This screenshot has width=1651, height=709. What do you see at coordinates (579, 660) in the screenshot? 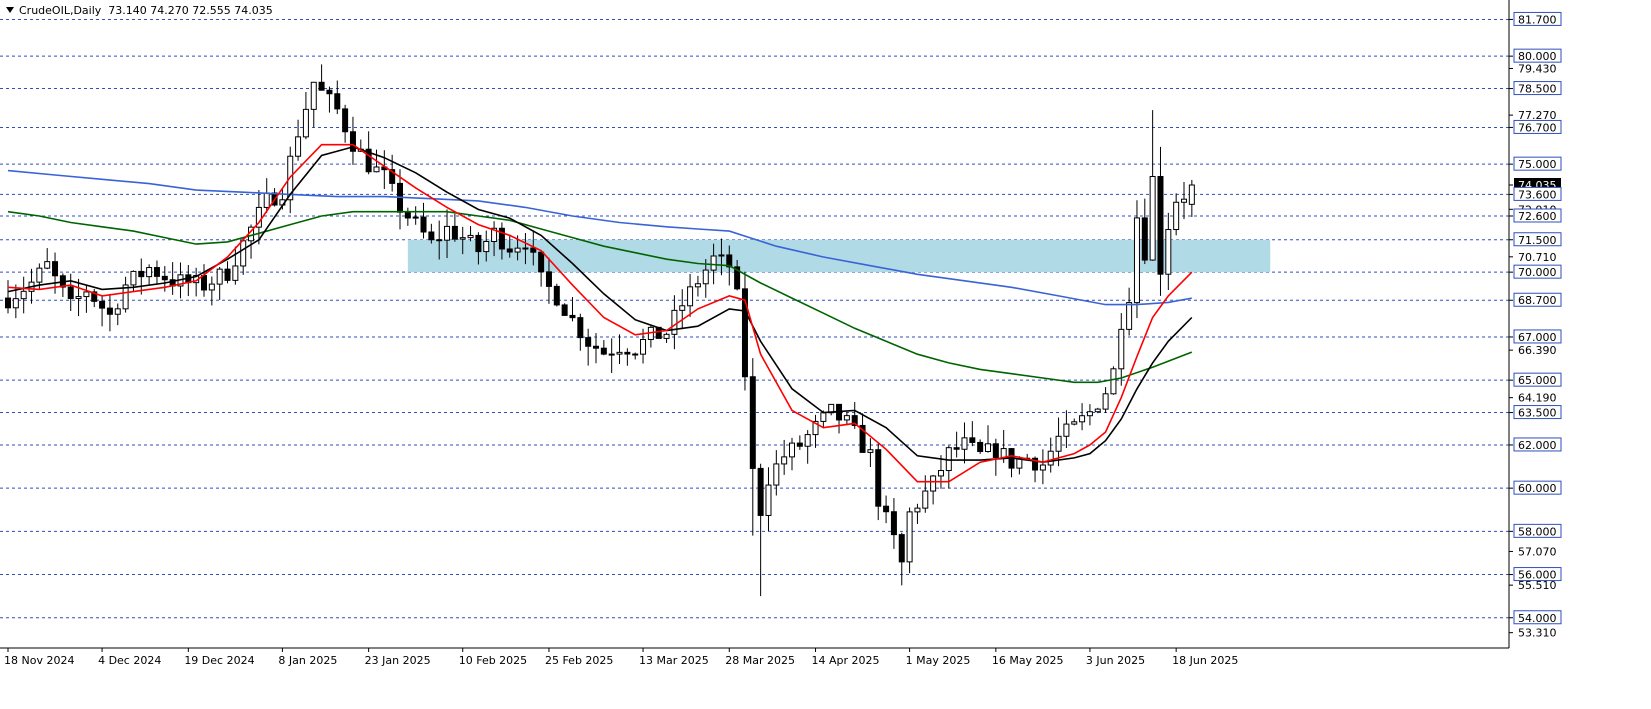
I see `date-label: 25 Feb 2025` at bounding box center [579, 660].